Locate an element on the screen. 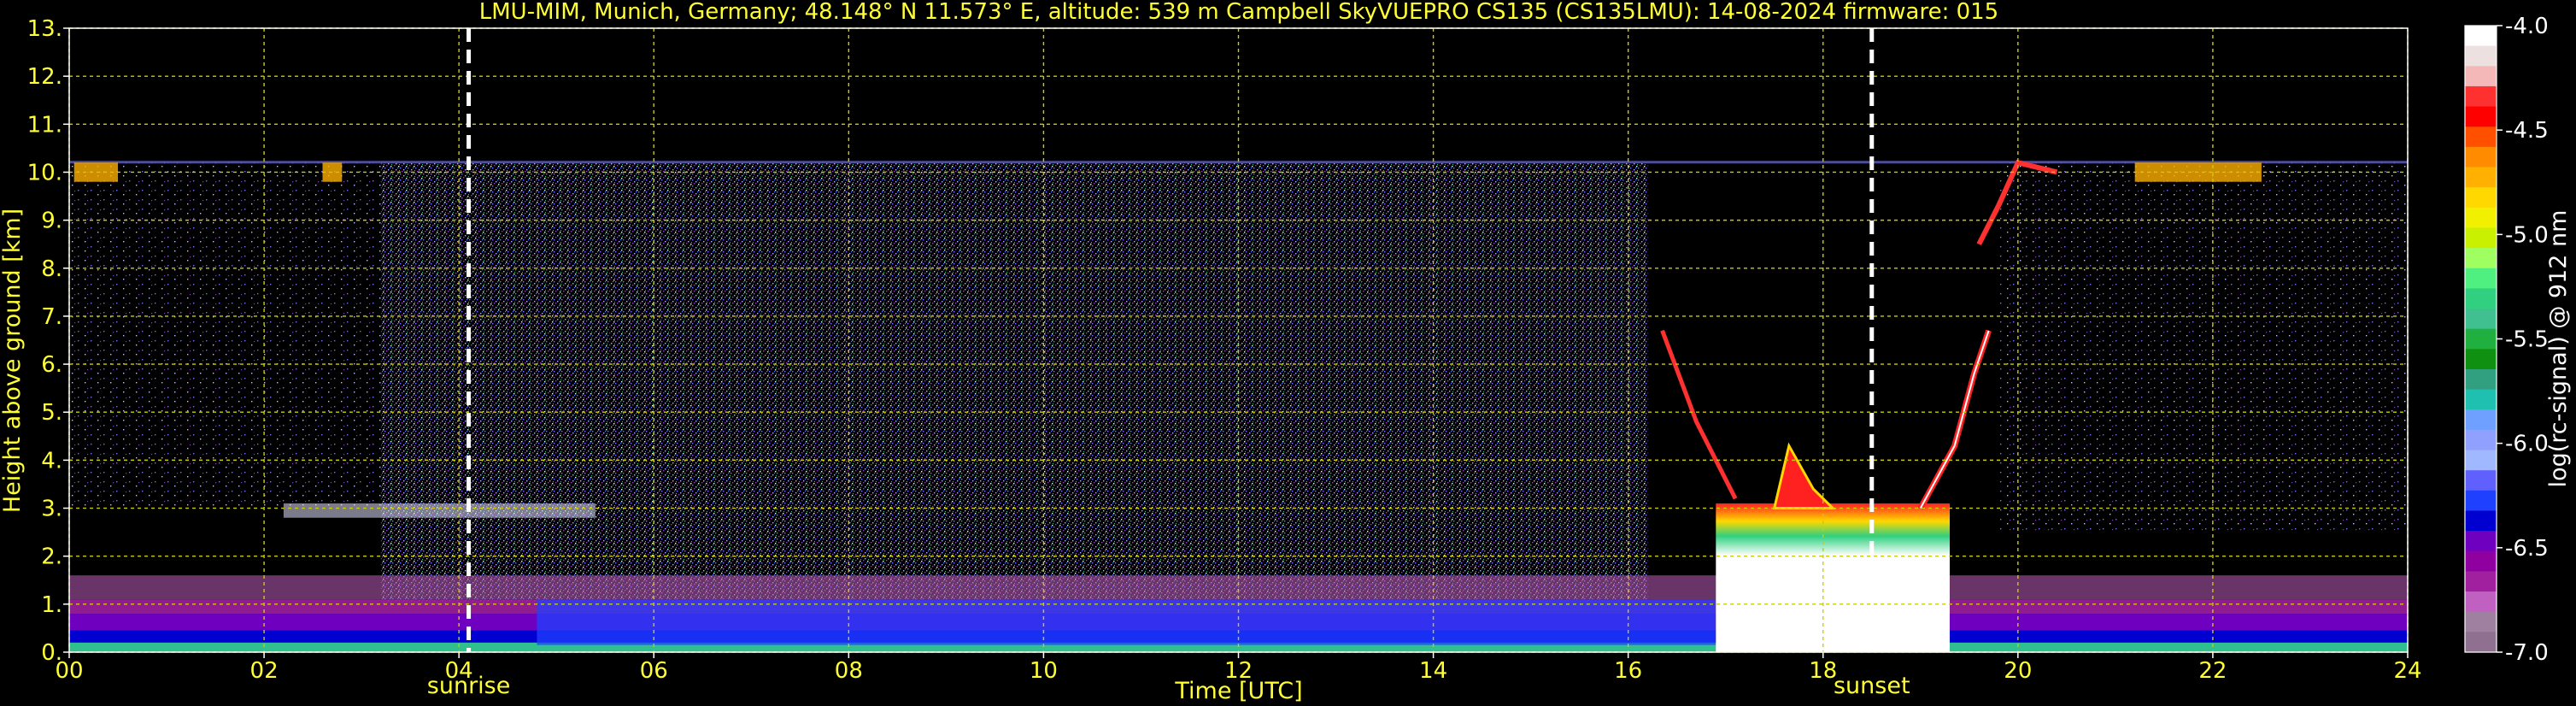 This screenshot has width=2576, height=706. y-tick-label: 12. is located at coordinates (44, 77).